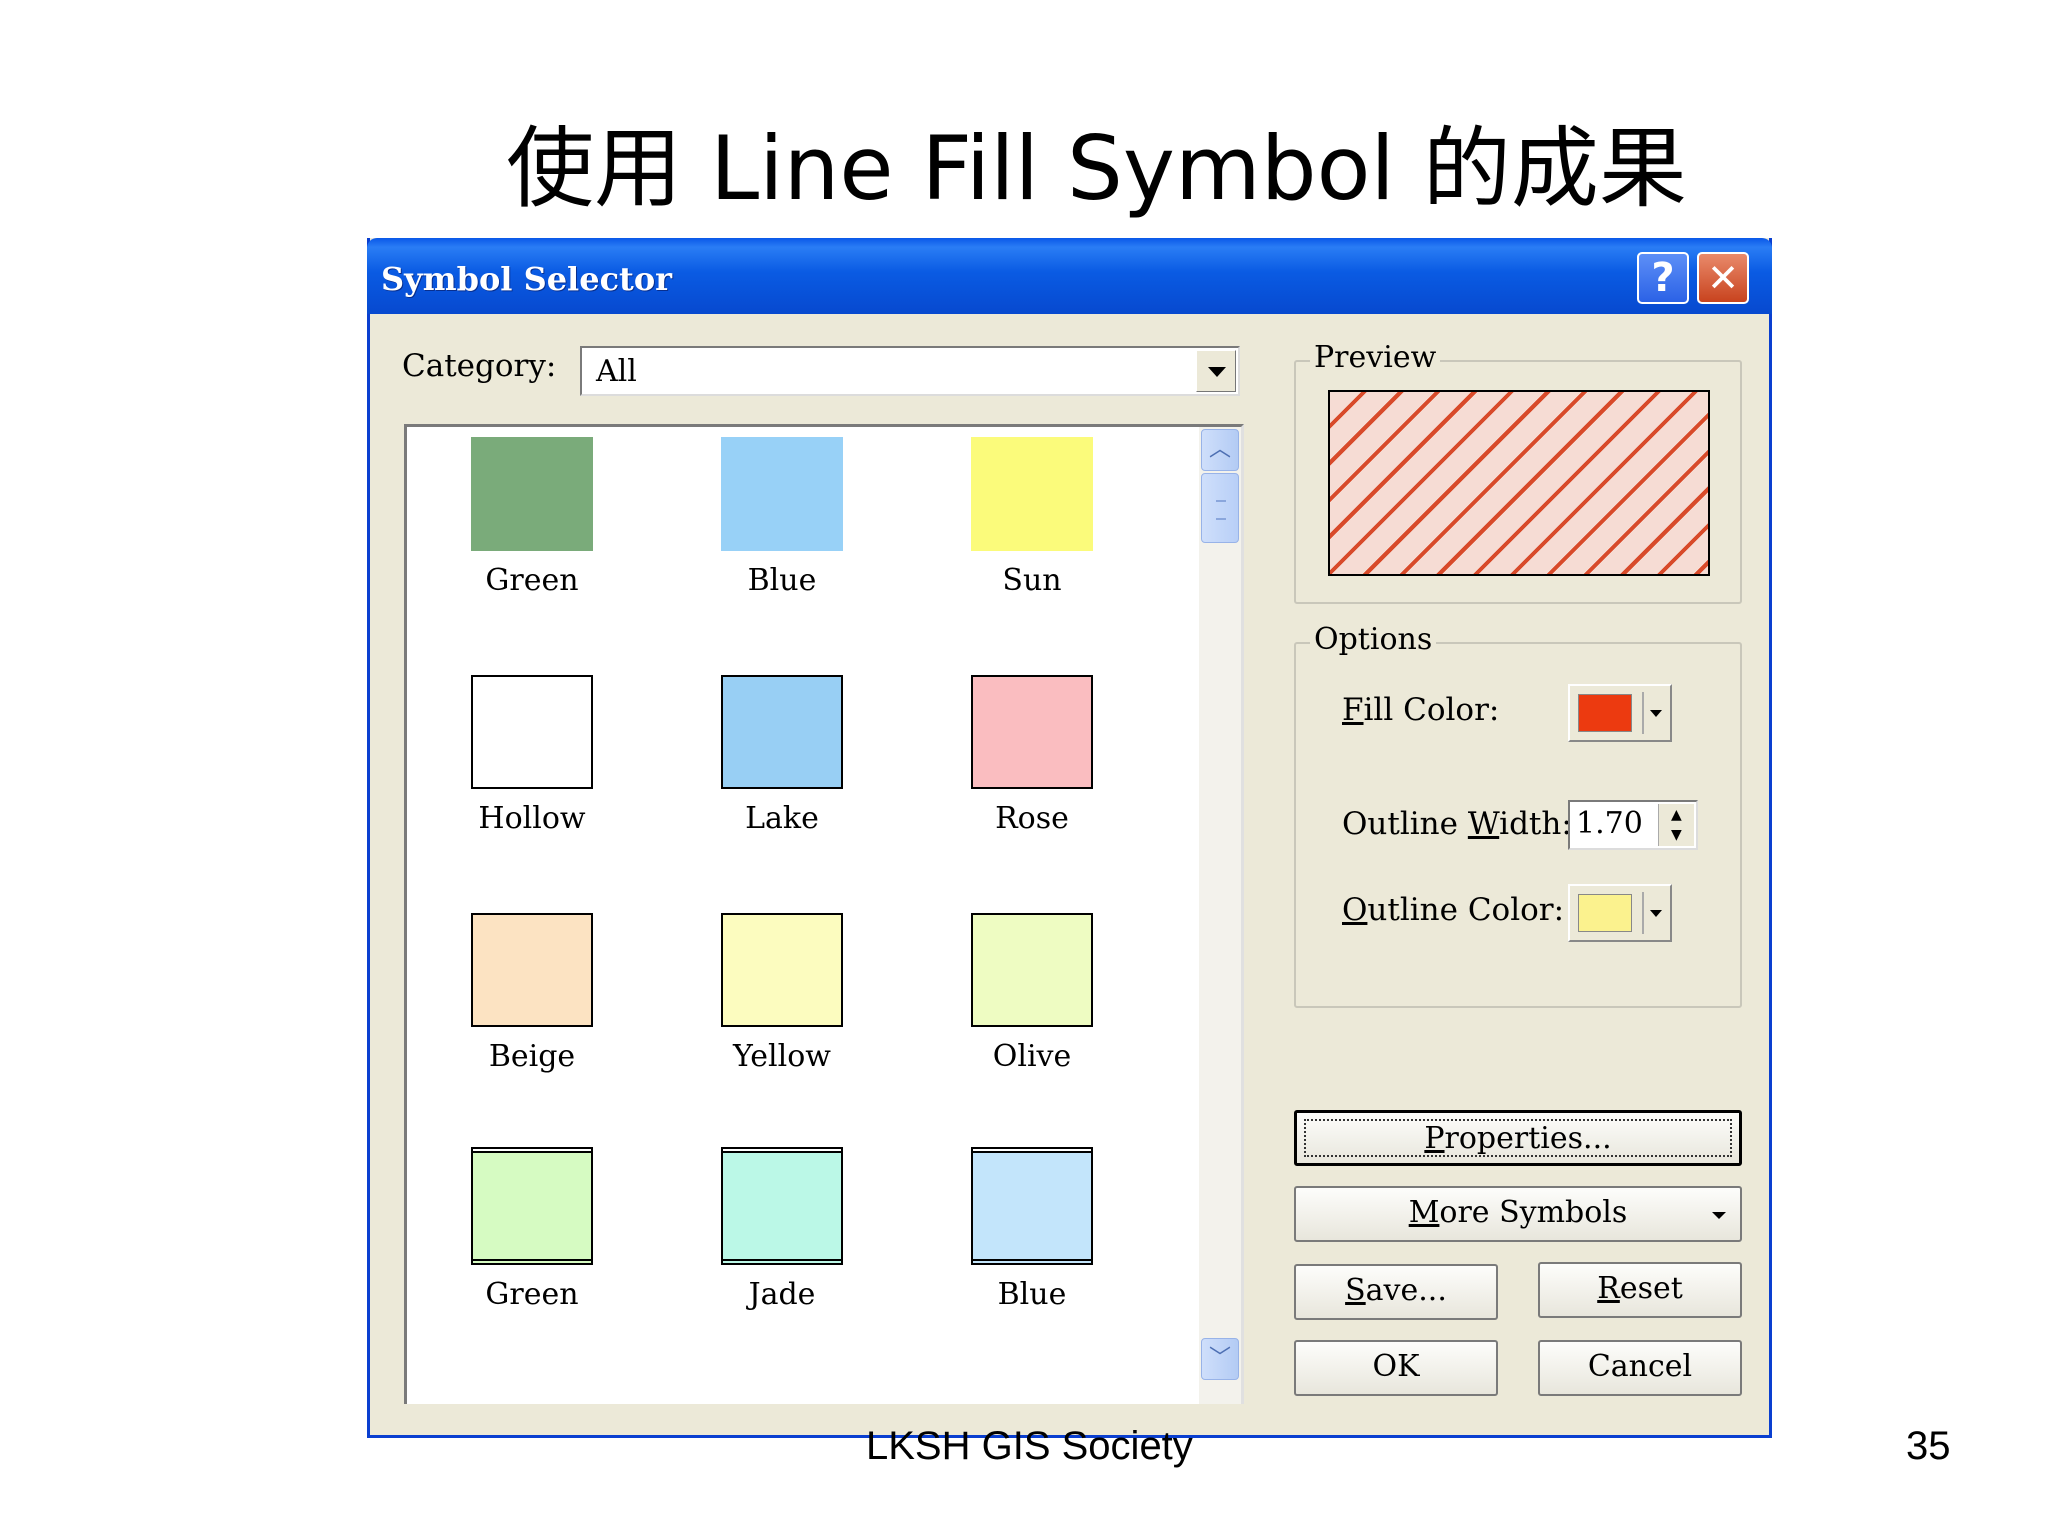 The height and width of the screenshot is (1536, 2048). I want to click on symbol-name: Beige, so click(532, 1056).